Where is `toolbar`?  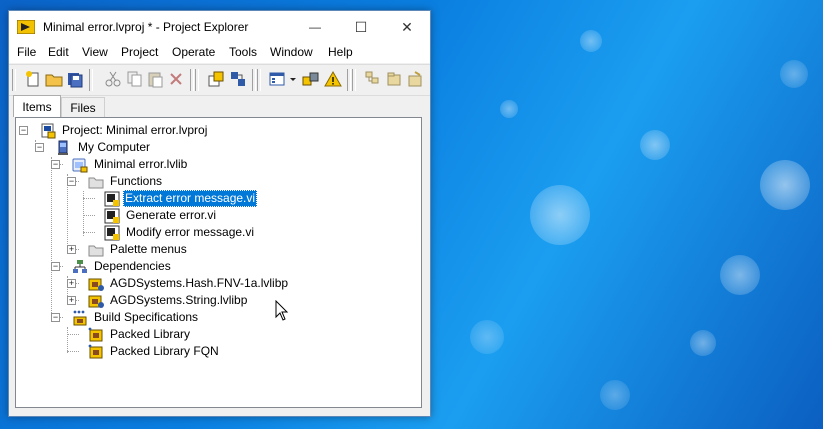 toolbar is located at coordinates (219, 80).